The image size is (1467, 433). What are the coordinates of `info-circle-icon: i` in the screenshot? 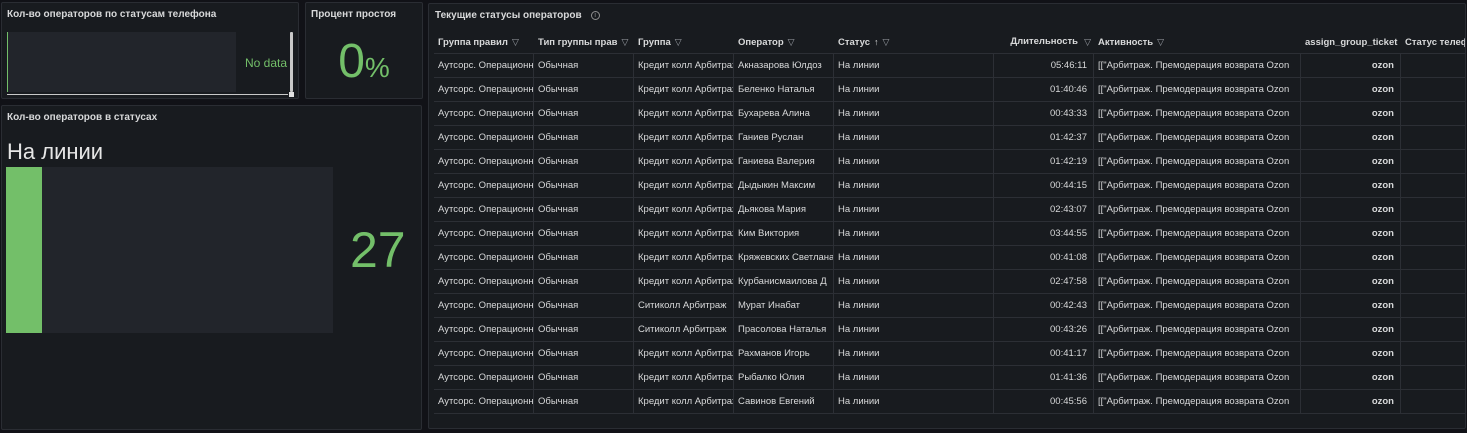 It's located at (595, 15).